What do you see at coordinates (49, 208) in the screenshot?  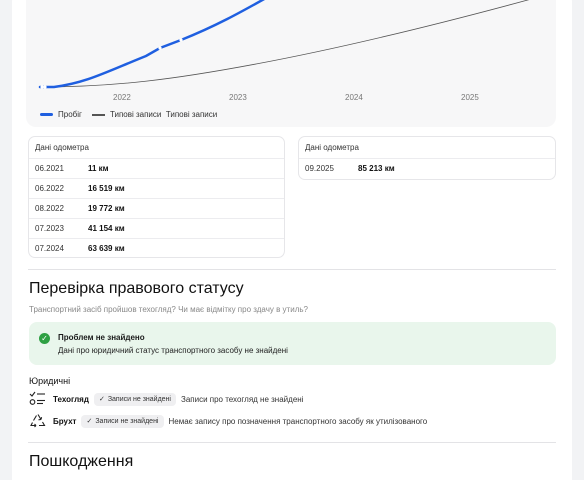 I see `odometer-date: 08.2022` at bounding box center [49, 208].